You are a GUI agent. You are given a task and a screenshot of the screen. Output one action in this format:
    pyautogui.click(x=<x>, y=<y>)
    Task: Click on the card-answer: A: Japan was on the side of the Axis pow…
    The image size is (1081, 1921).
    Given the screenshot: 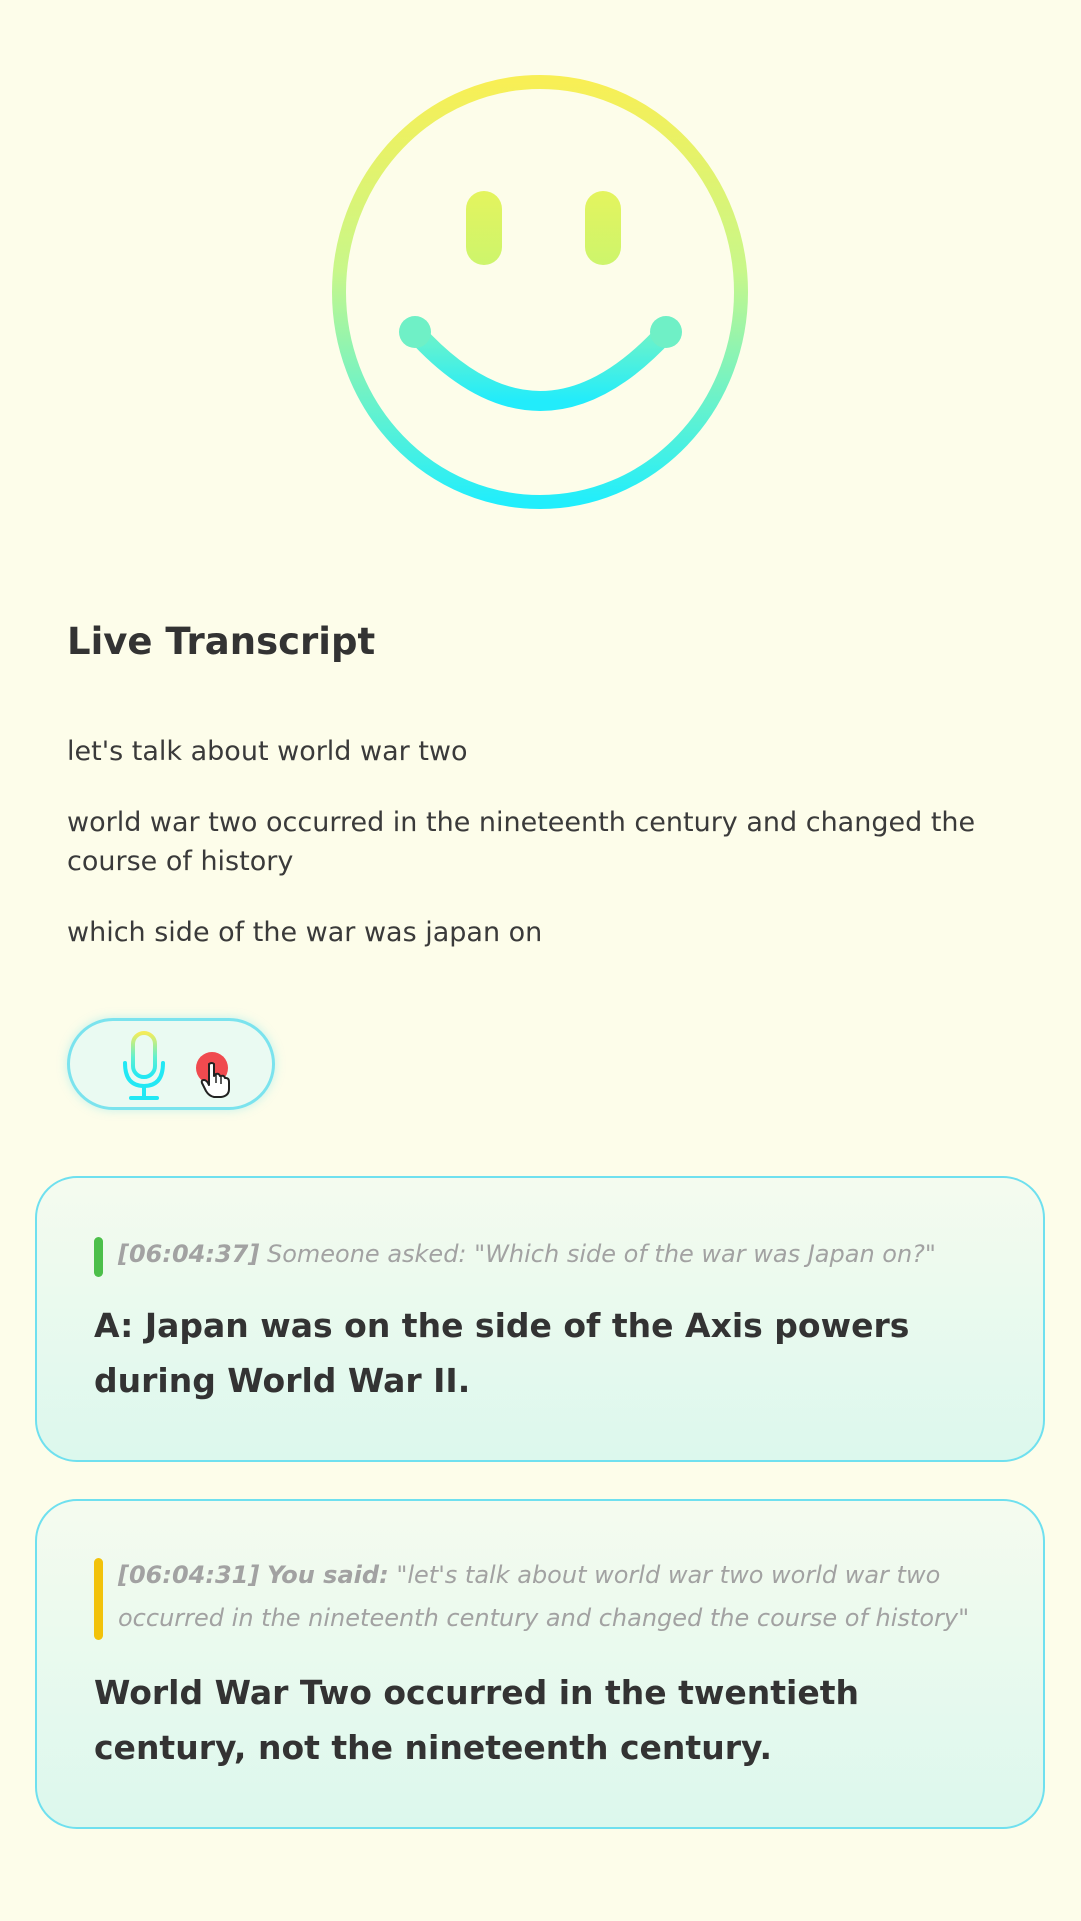 What is the action you would take?
    pyautogui.click(x=502, y=1353)
    